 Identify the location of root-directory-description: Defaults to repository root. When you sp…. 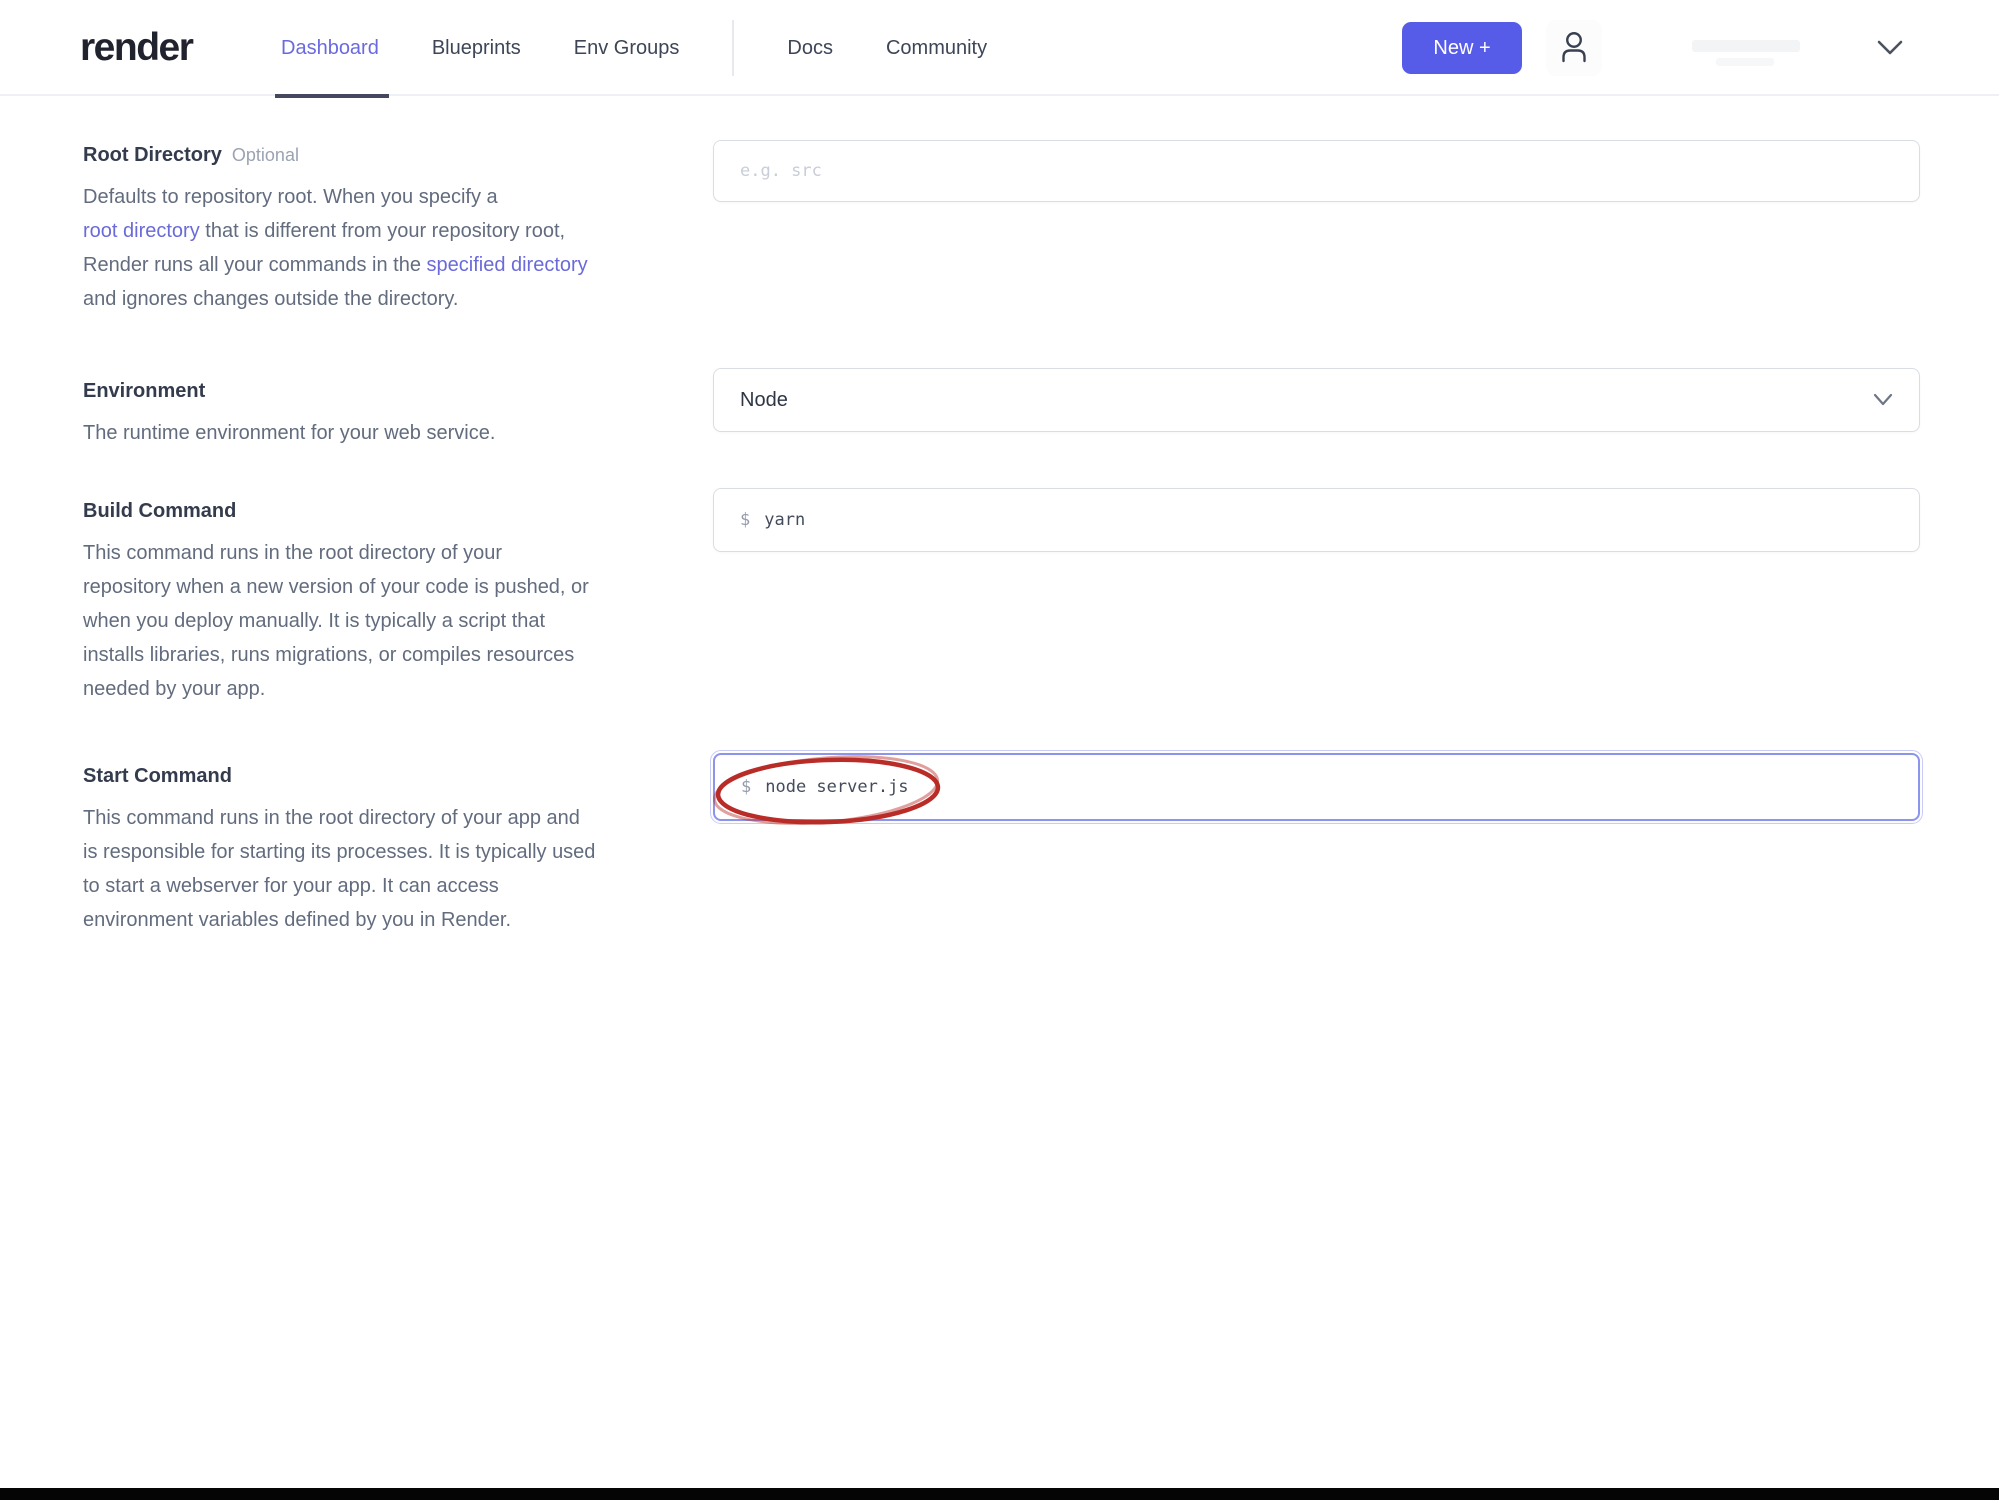
(335, 248).